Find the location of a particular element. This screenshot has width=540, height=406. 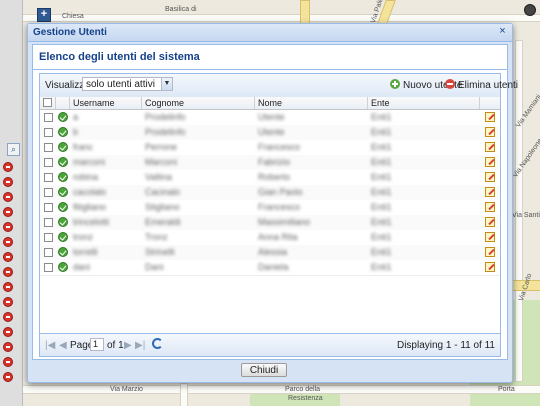

table-row: torrelli Strinelli Alessia Enti1 is located at coordinates (270, 253).